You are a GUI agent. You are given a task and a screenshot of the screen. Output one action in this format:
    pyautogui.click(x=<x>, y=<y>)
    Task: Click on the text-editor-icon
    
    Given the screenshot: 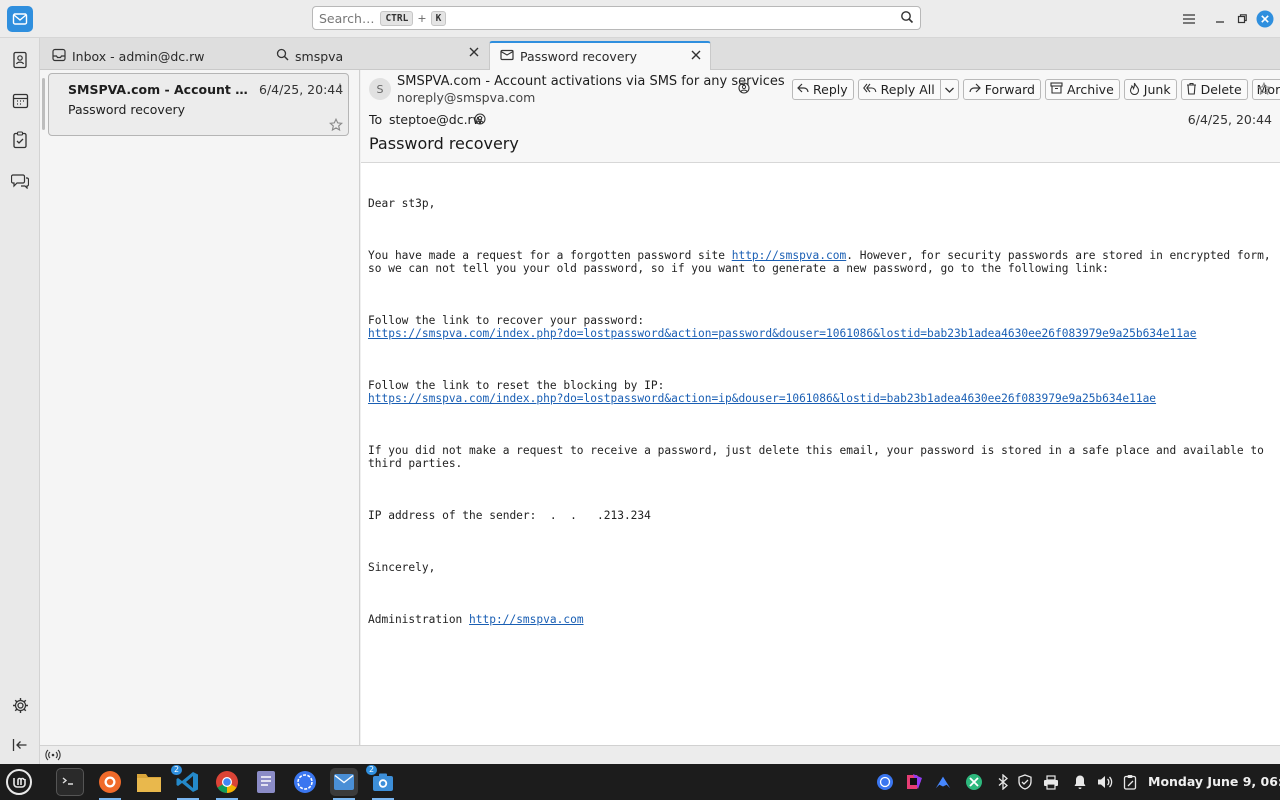 What is the action you would take?
    pyautogui.click(x=266, y=782)
    